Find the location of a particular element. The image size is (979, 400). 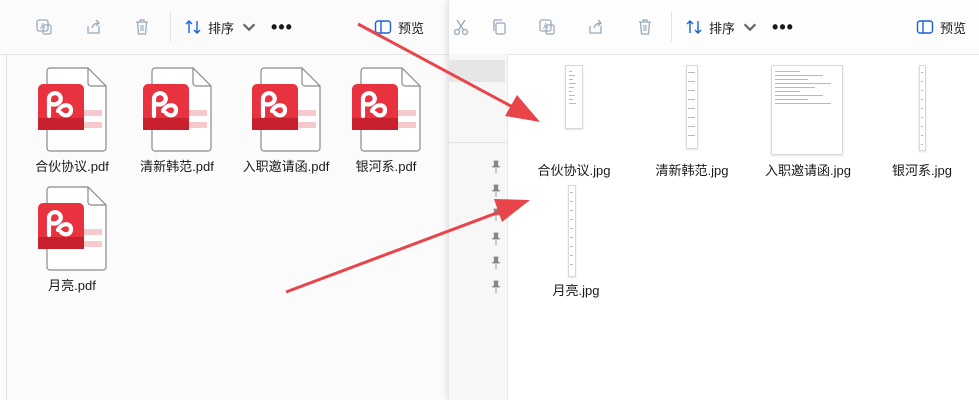

file-item: 清新韩范.pdf is located at coordinates (177, 120).